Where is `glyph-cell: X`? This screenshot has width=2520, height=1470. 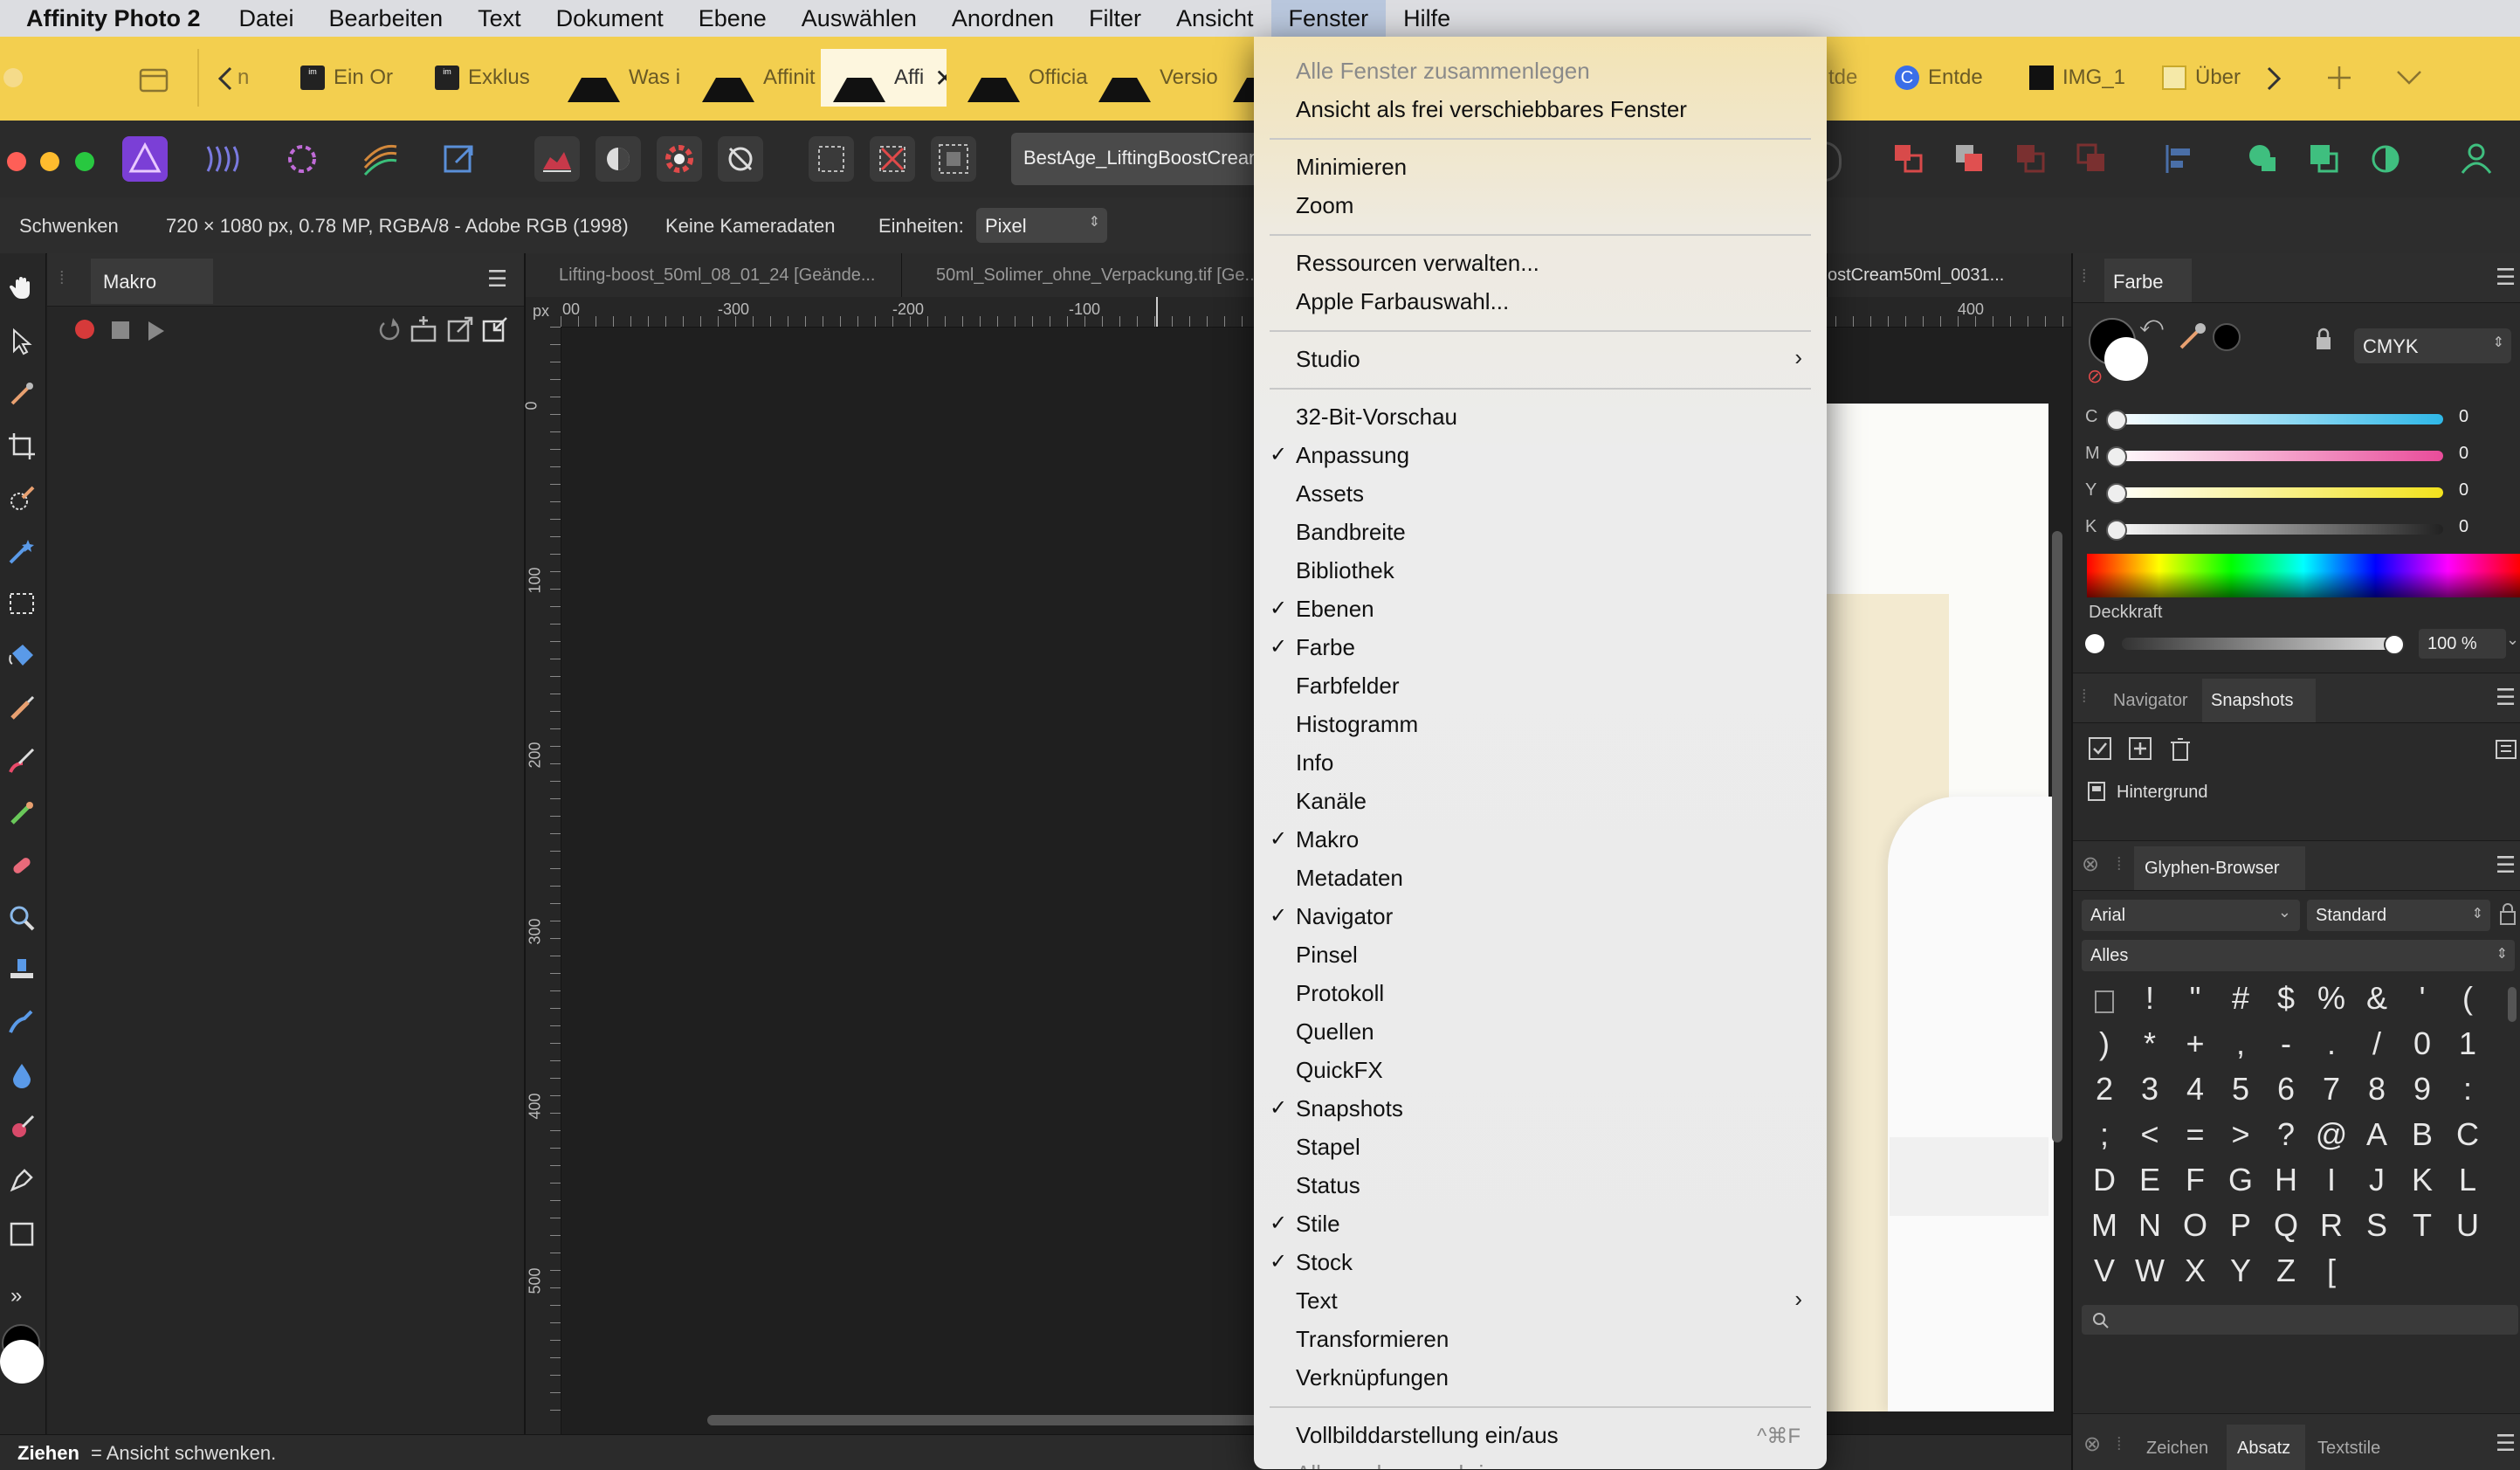
glyph-cell: X is located at coordinates (2195, 1271).